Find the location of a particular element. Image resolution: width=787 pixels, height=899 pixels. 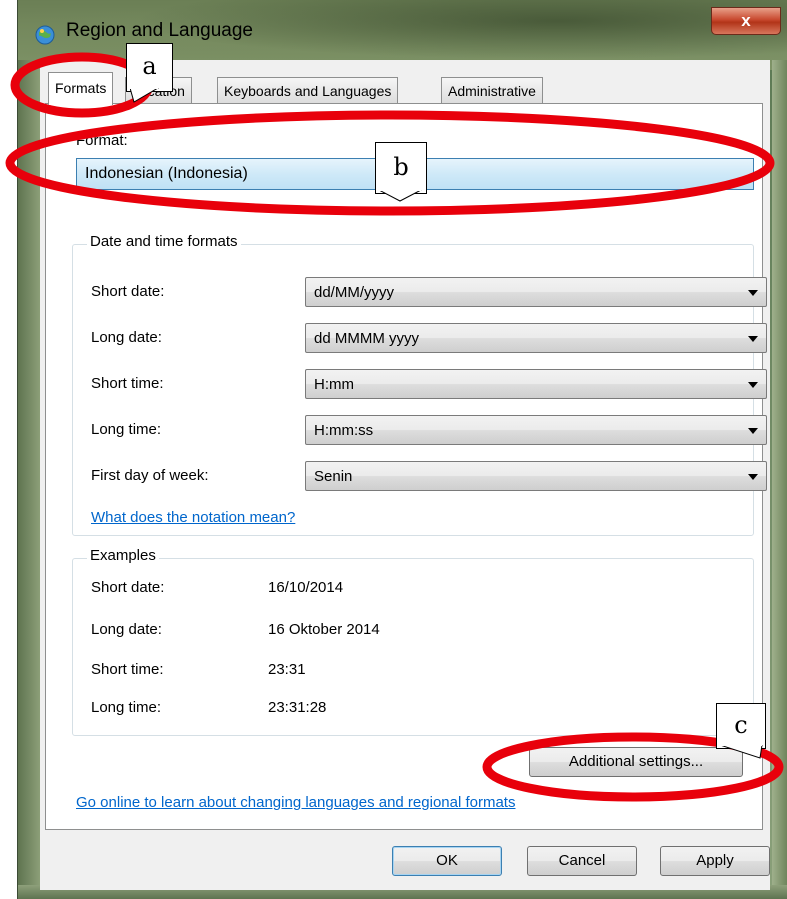

example-long-date-value: 16 Oktober 2014 is located at coordinates (324, 629).